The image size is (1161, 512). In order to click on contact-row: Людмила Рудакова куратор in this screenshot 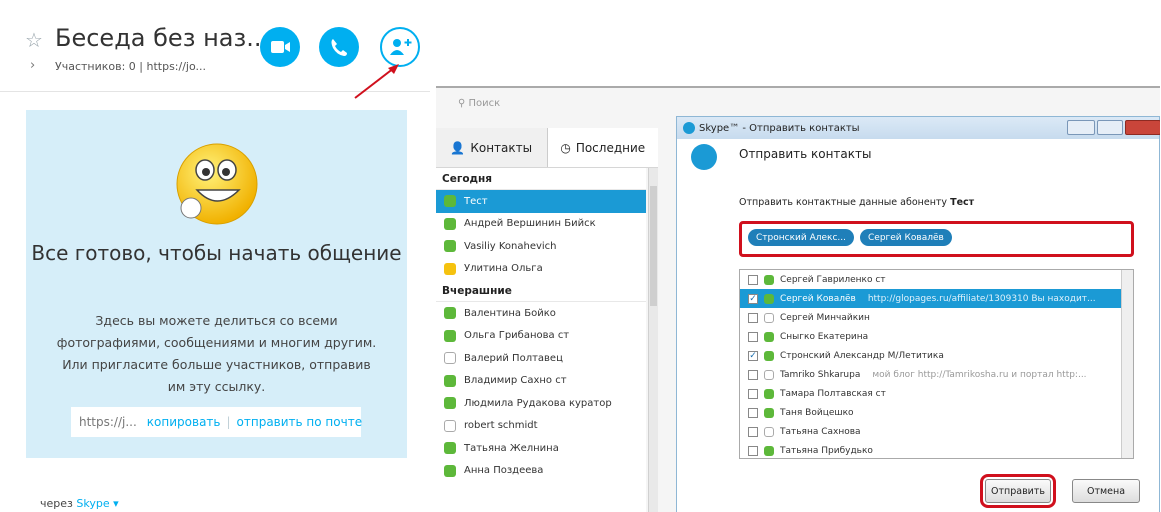, I will do `click(541, 403)`.